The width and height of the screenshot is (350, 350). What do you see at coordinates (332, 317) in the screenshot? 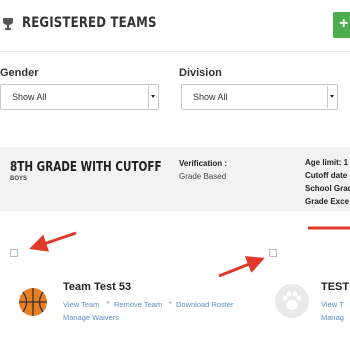
I see `manage-waivers-link: Manag` at bounding box center [332, 317].